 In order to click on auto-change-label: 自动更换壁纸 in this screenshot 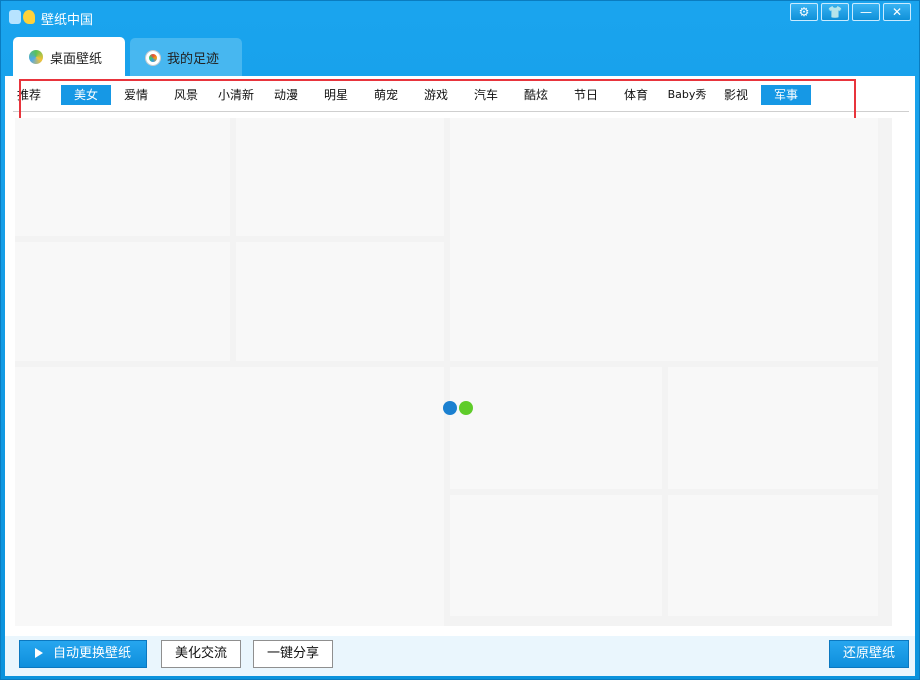, I will do `click(91, 653)`.